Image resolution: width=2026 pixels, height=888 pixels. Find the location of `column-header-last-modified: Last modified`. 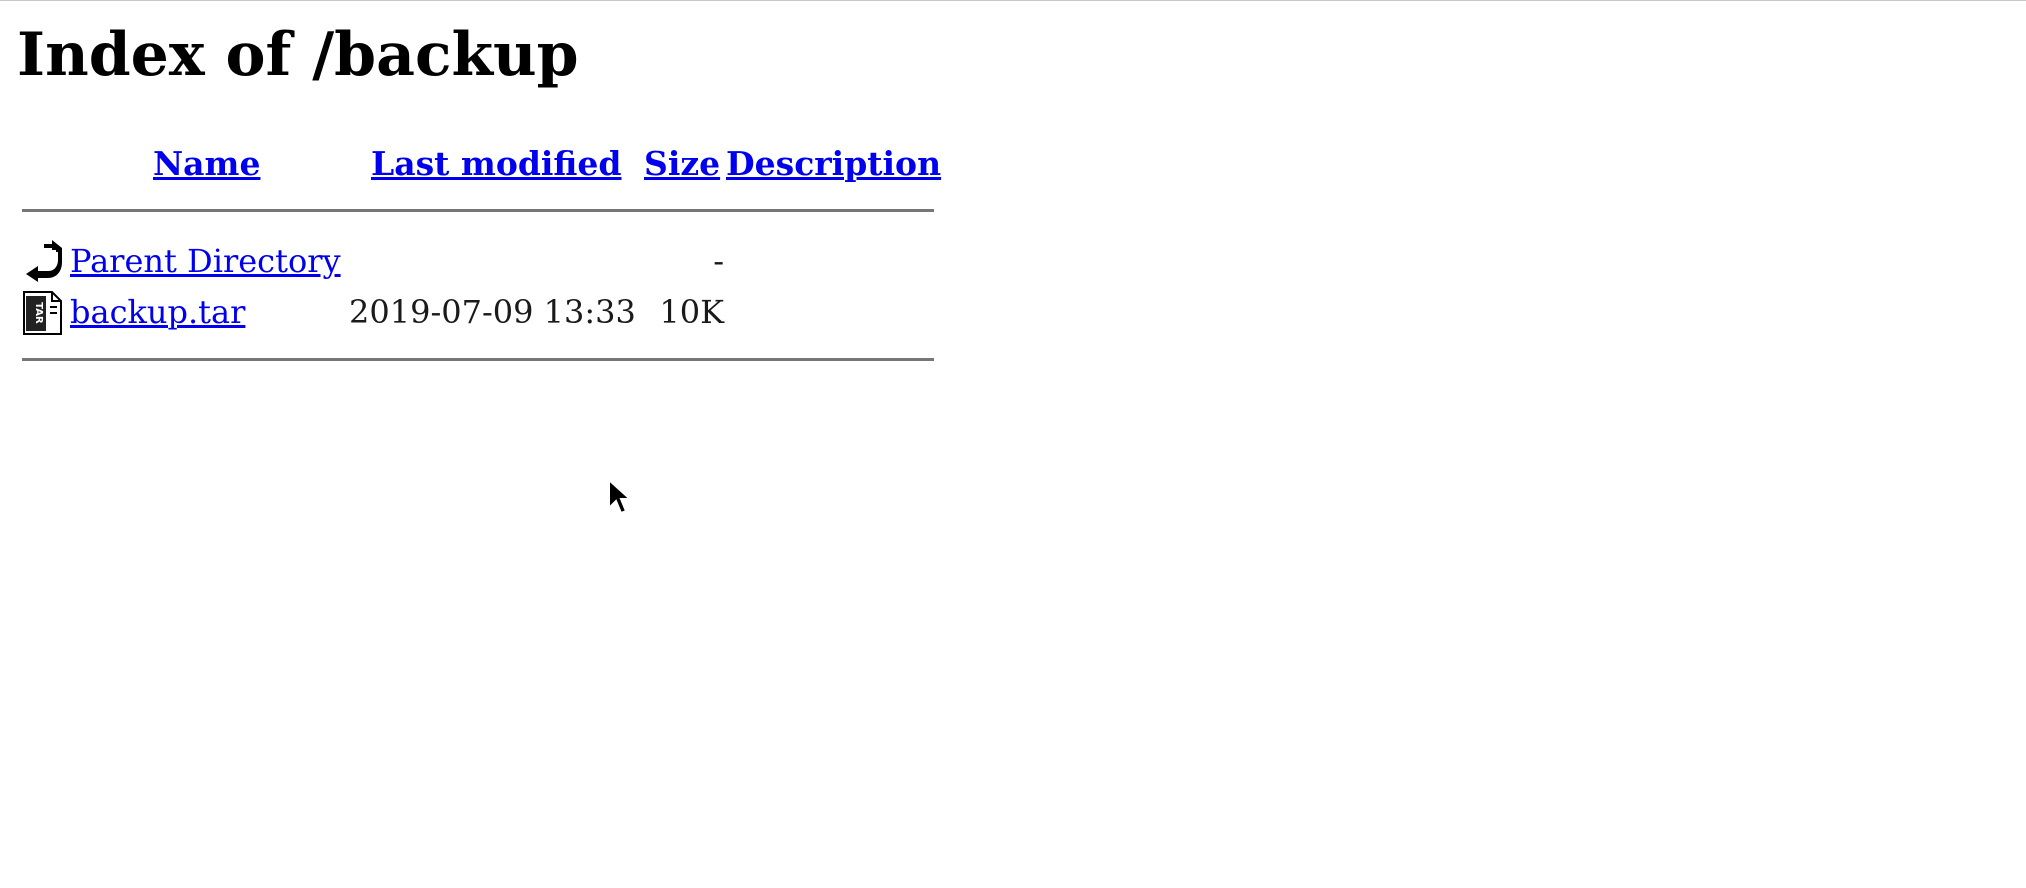

column-header-last-modified: Last modified is located at coordinates (496, 164).